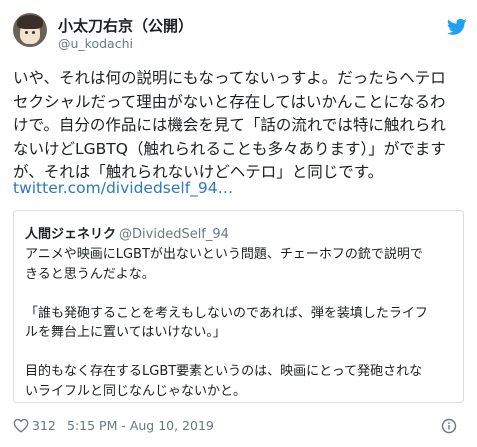 Image resolution: width=477 pixels, height=447 pixels. I want to click on like-count: 312, so click(44, 425).